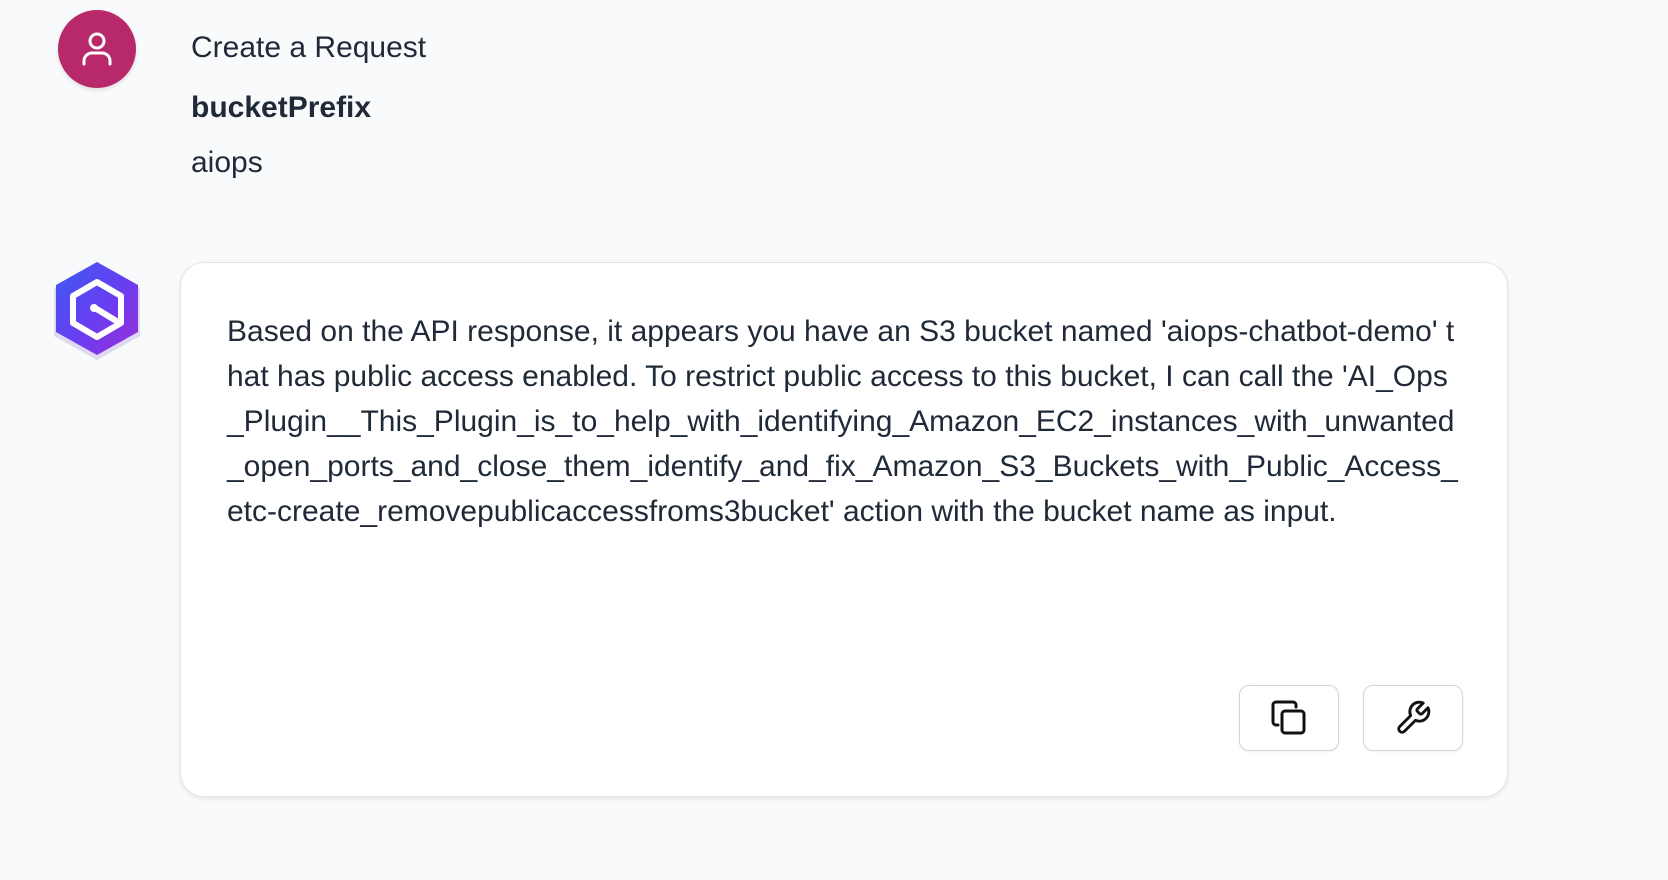  I want to click on hexagon-logo-icon, so click(97, 311).